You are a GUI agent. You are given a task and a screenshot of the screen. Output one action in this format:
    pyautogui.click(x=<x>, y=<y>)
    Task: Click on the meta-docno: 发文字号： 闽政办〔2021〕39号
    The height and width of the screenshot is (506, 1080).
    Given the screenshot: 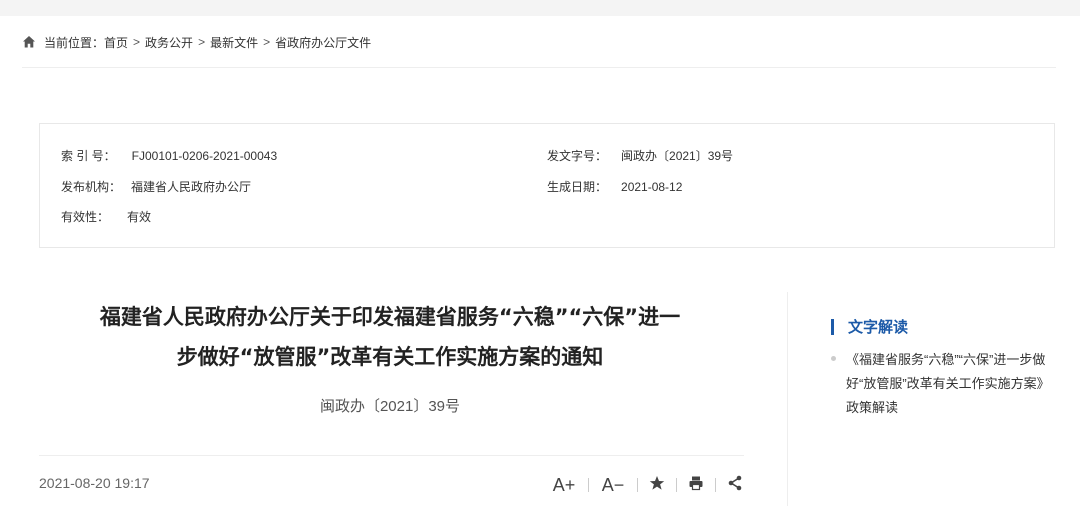 What is the action you would take?
    pyautogui.click(x=640, y=156)
    